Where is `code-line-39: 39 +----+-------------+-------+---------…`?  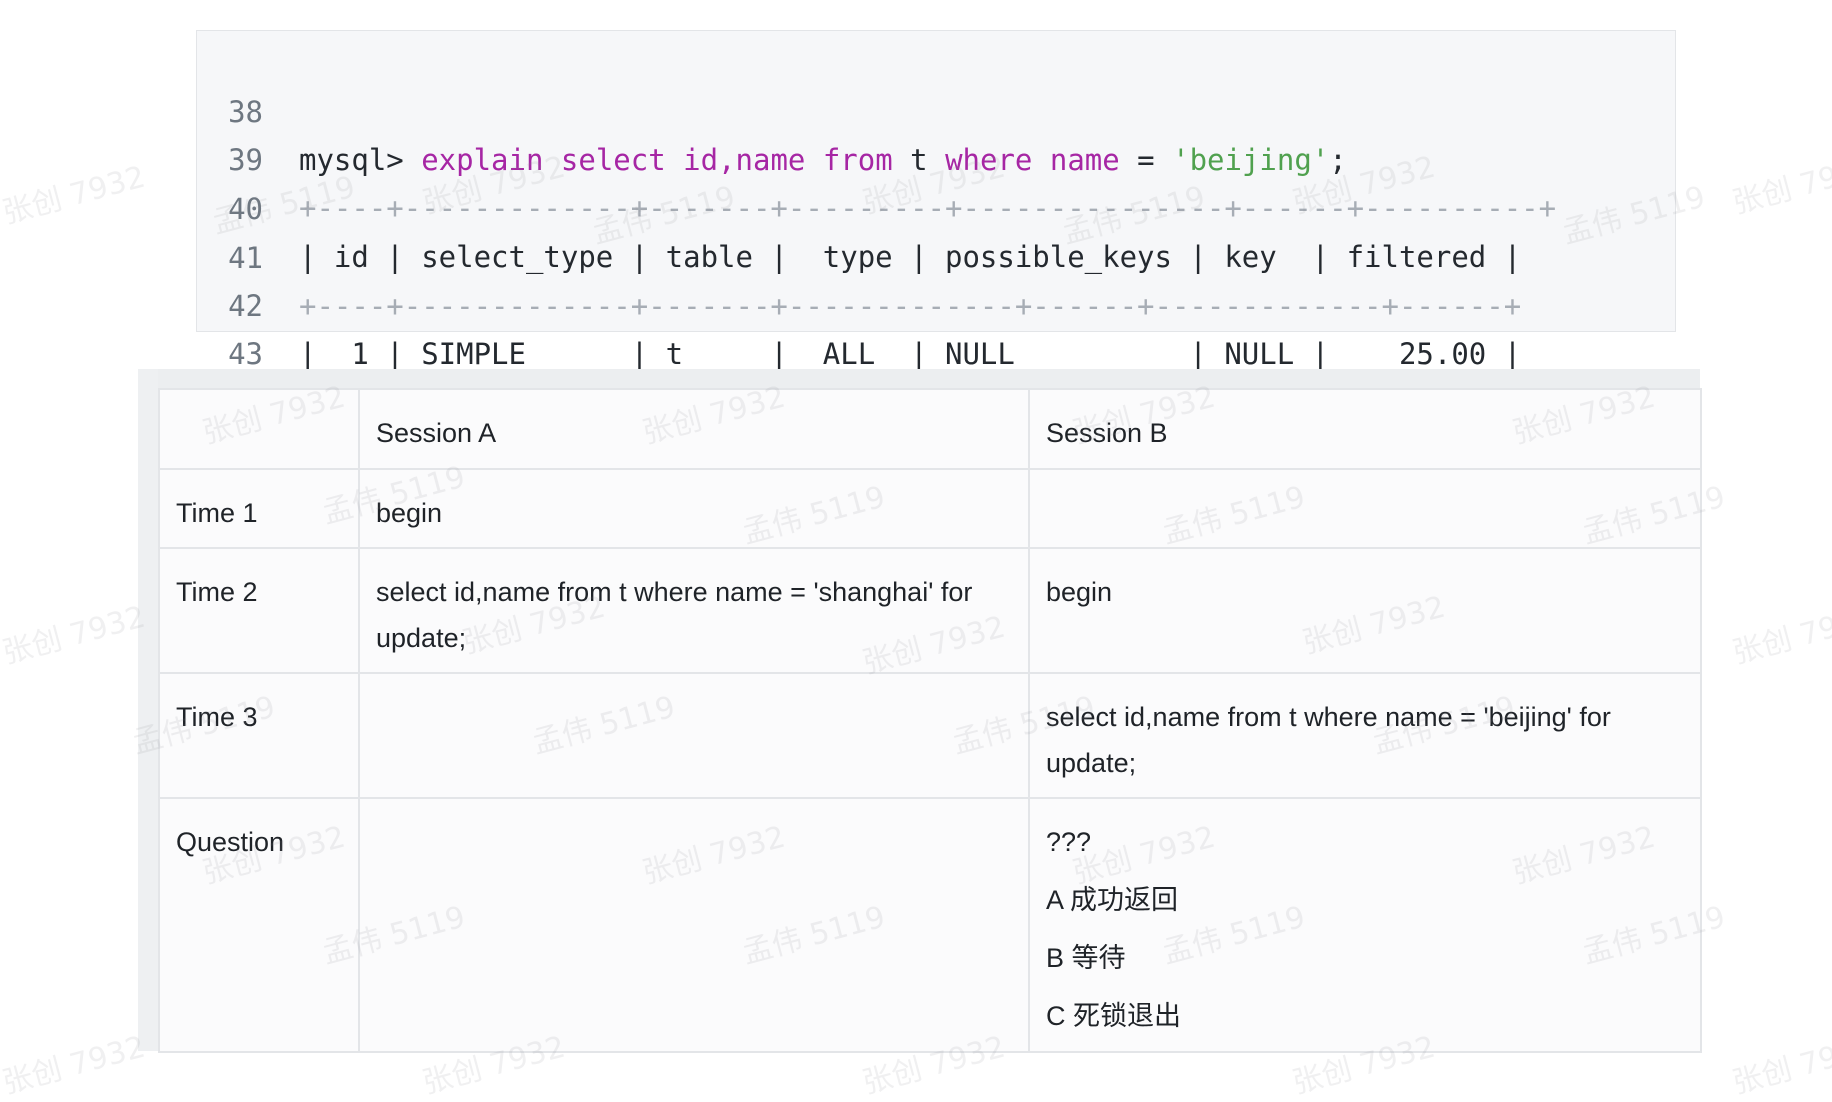 code-line-39: 39 +----+-------------+-------+---------… is located at coordinates (876, 156).